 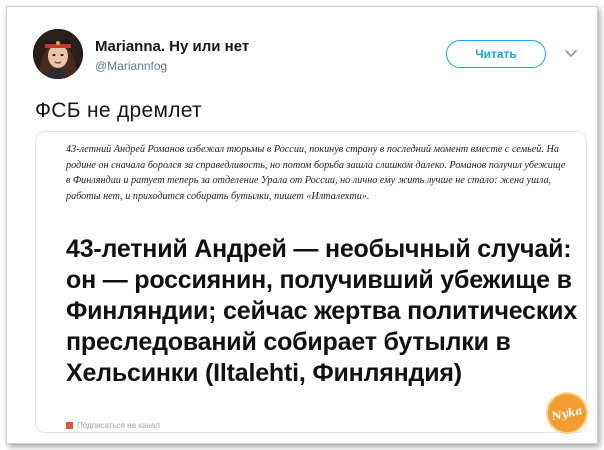 I want to click on source-icon, so click(x=69, y=425).